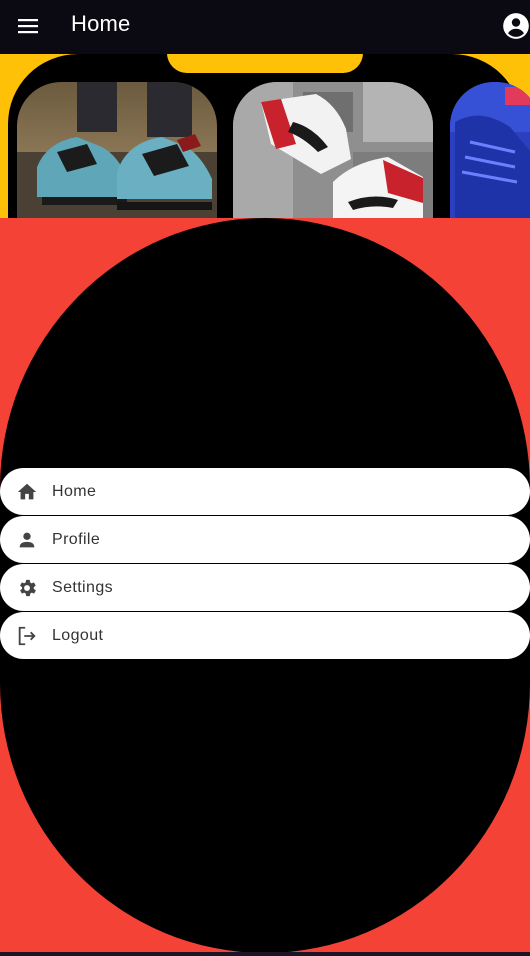 The height and width of the screenshot is (956, 530). Describe the element at coordinates (76, 539) in the screenshot. I see `menu-item-label: Profile` at that location.